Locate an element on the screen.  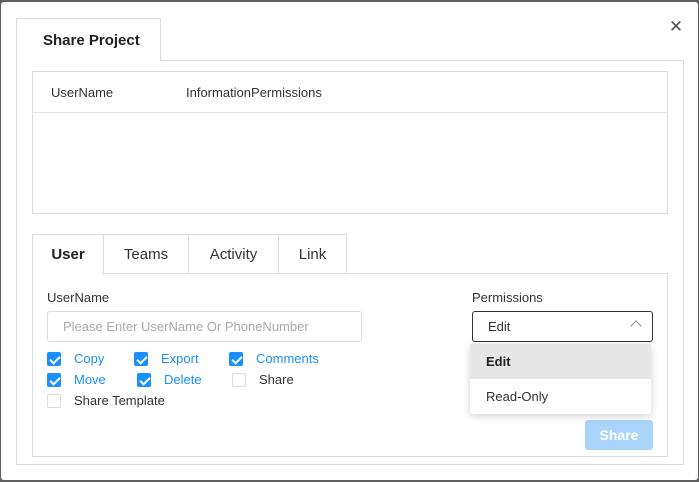
dialog-tabs: Share Project is located at coordinates (349, 39).